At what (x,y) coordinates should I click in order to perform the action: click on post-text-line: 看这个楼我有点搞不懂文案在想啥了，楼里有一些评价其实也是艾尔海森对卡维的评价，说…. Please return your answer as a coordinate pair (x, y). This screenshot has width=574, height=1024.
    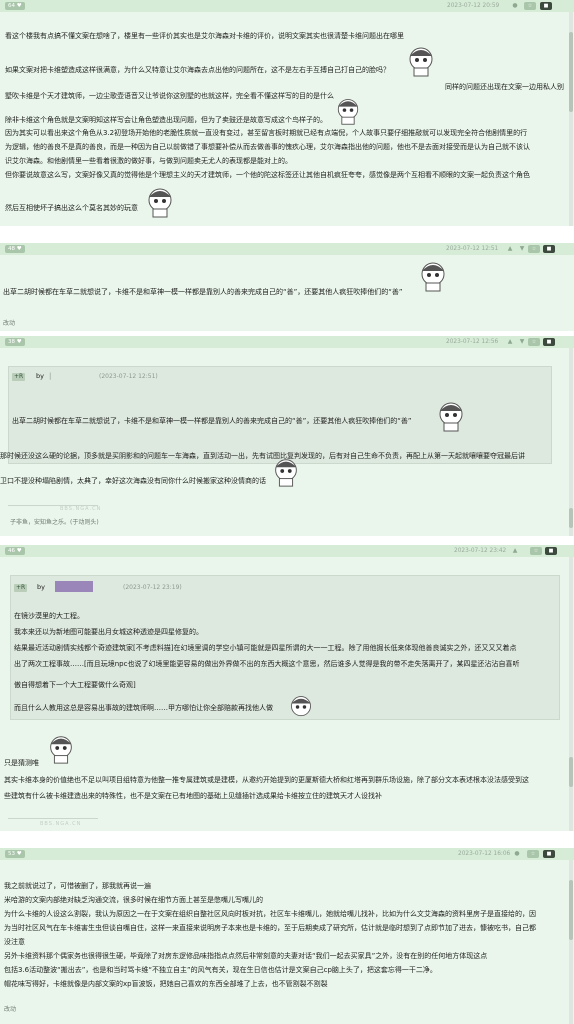
    Looking at the image, I should click on (204, 36).